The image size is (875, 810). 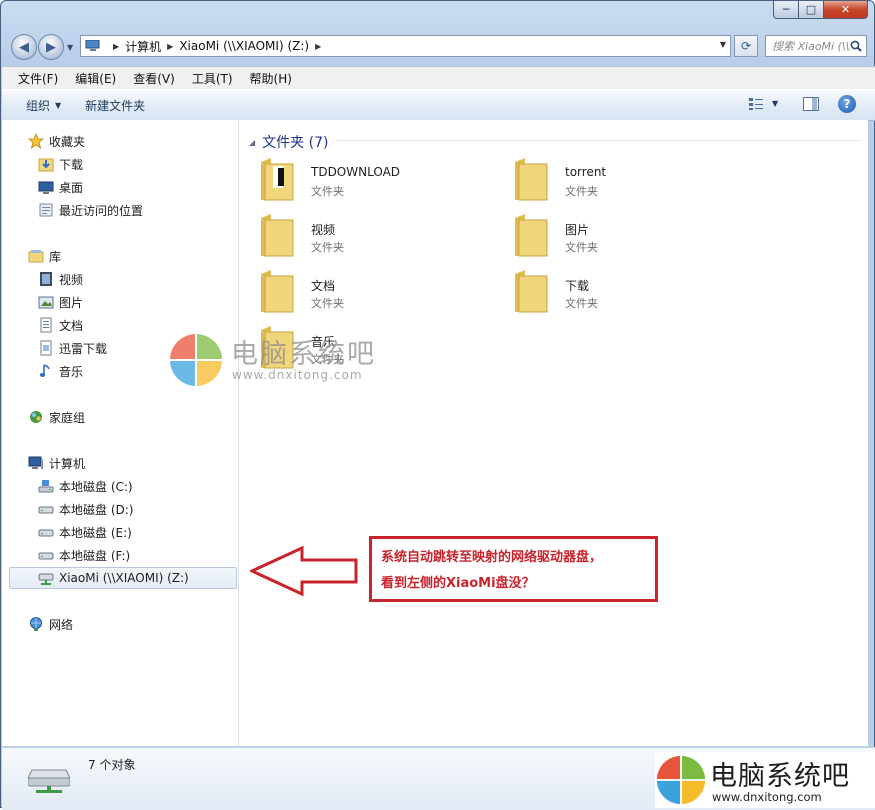 I want to click on refresh-button: ⟳, so click(x=746, y=46).